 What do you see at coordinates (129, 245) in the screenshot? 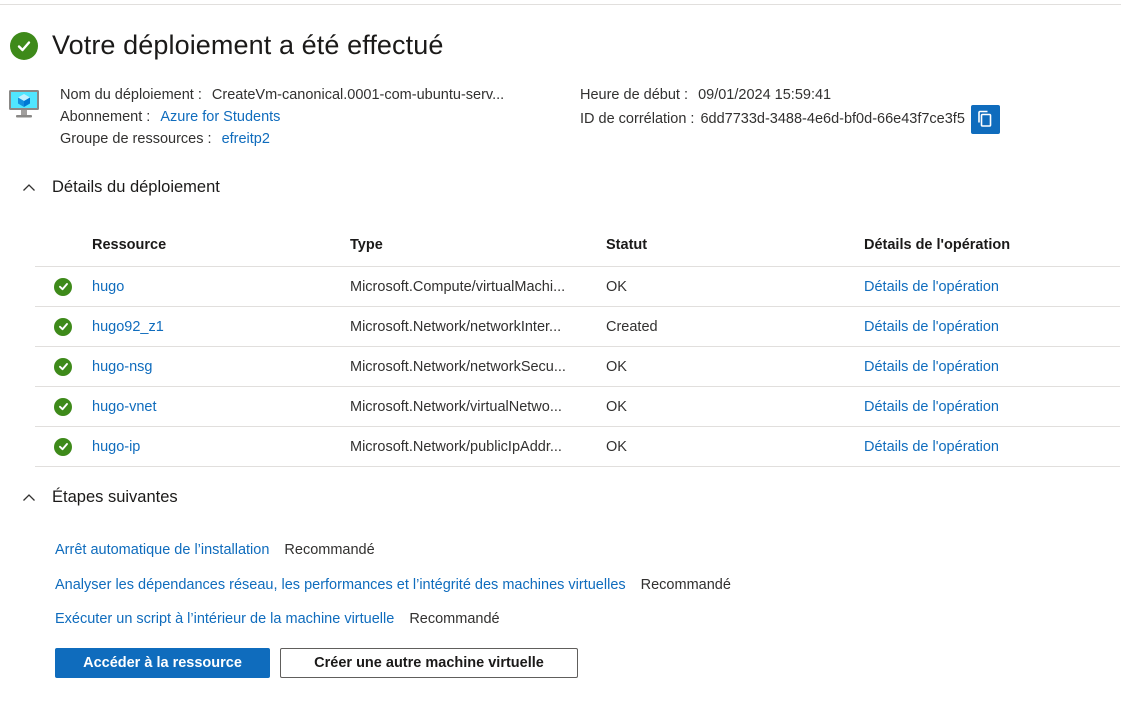
I see `column-resource: Ressource` at bounding box center [129, 245].